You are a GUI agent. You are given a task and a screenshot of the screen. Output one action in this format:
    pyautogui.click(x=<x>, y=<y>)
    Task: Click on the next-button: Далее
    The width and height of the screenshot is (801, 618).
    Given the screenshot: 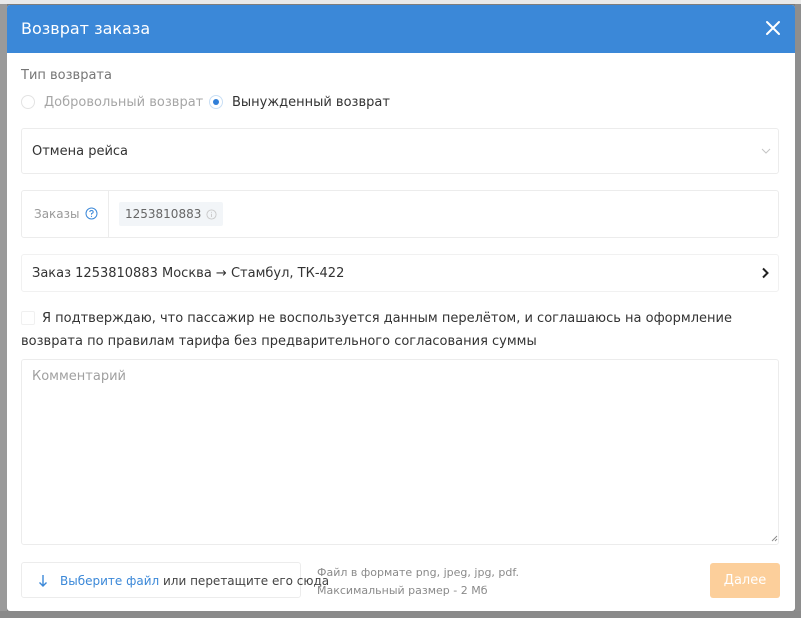 What is the action you would take?
    pyautogui.click(x=745, y=580)
    